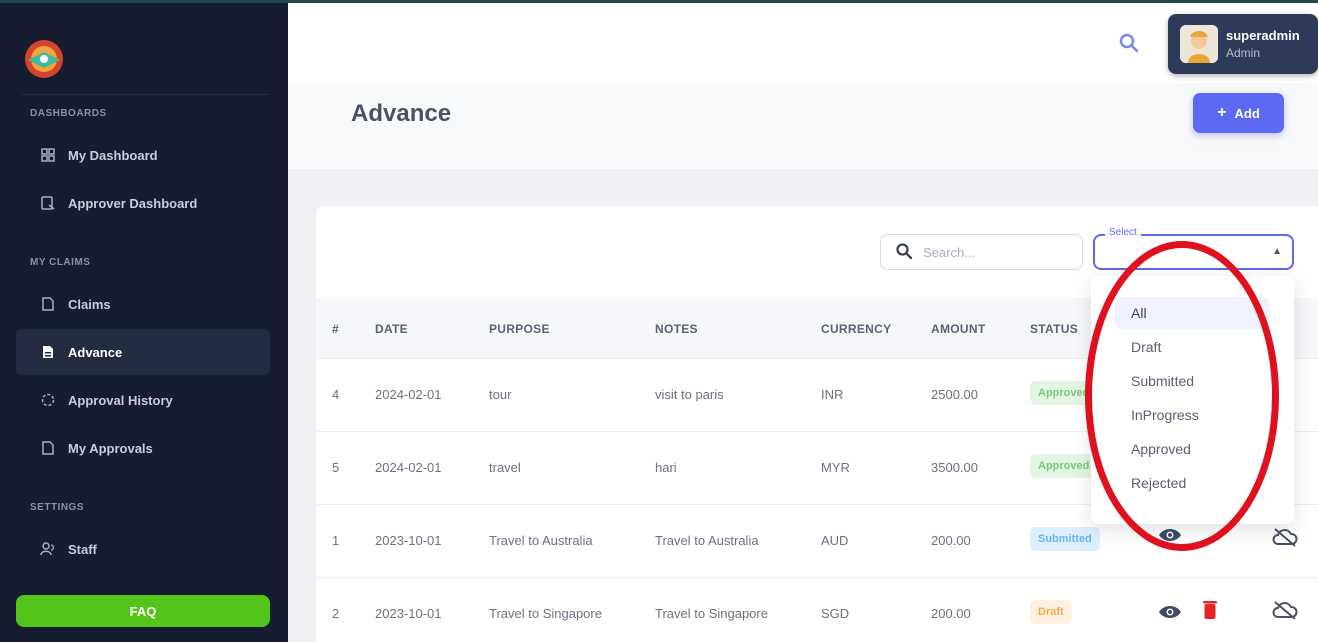 The height and width of the screenshot is (642, 1318). I want to click on section-title: DASHBOARDS, so click(68, 113).